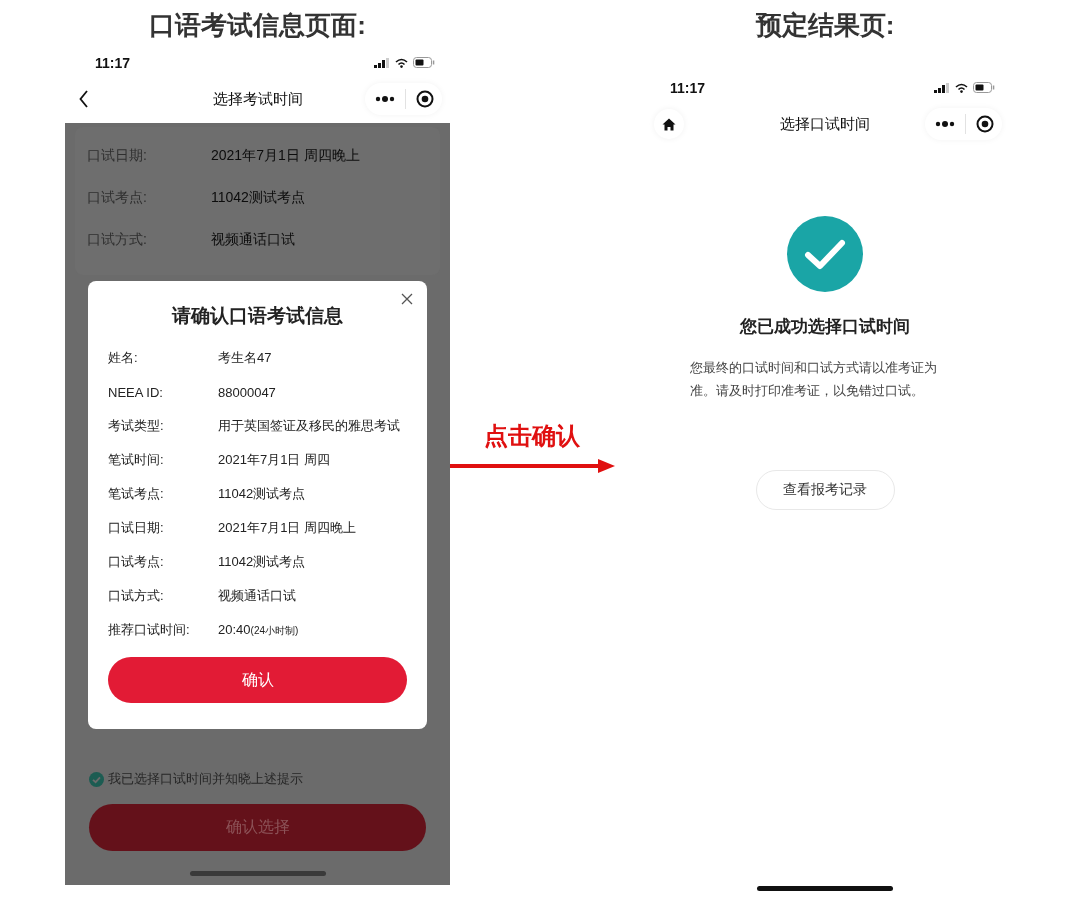 This screenshot has width=1080, height=900. Describe the element at coordinates (149, 630) in the screenshot. I see `field-label: 推荐口试时间:` at that location.